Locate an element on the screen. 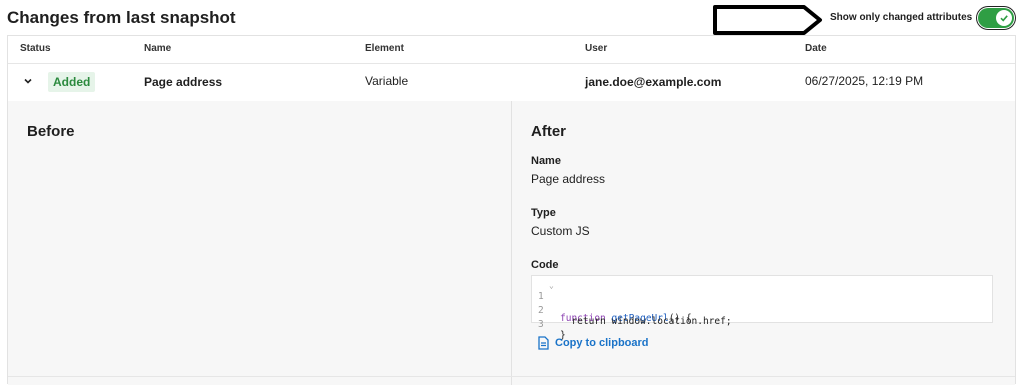 The width and height of the screenshot is (1024, 385). line-number: 3 is located at coordinates (541, 324).